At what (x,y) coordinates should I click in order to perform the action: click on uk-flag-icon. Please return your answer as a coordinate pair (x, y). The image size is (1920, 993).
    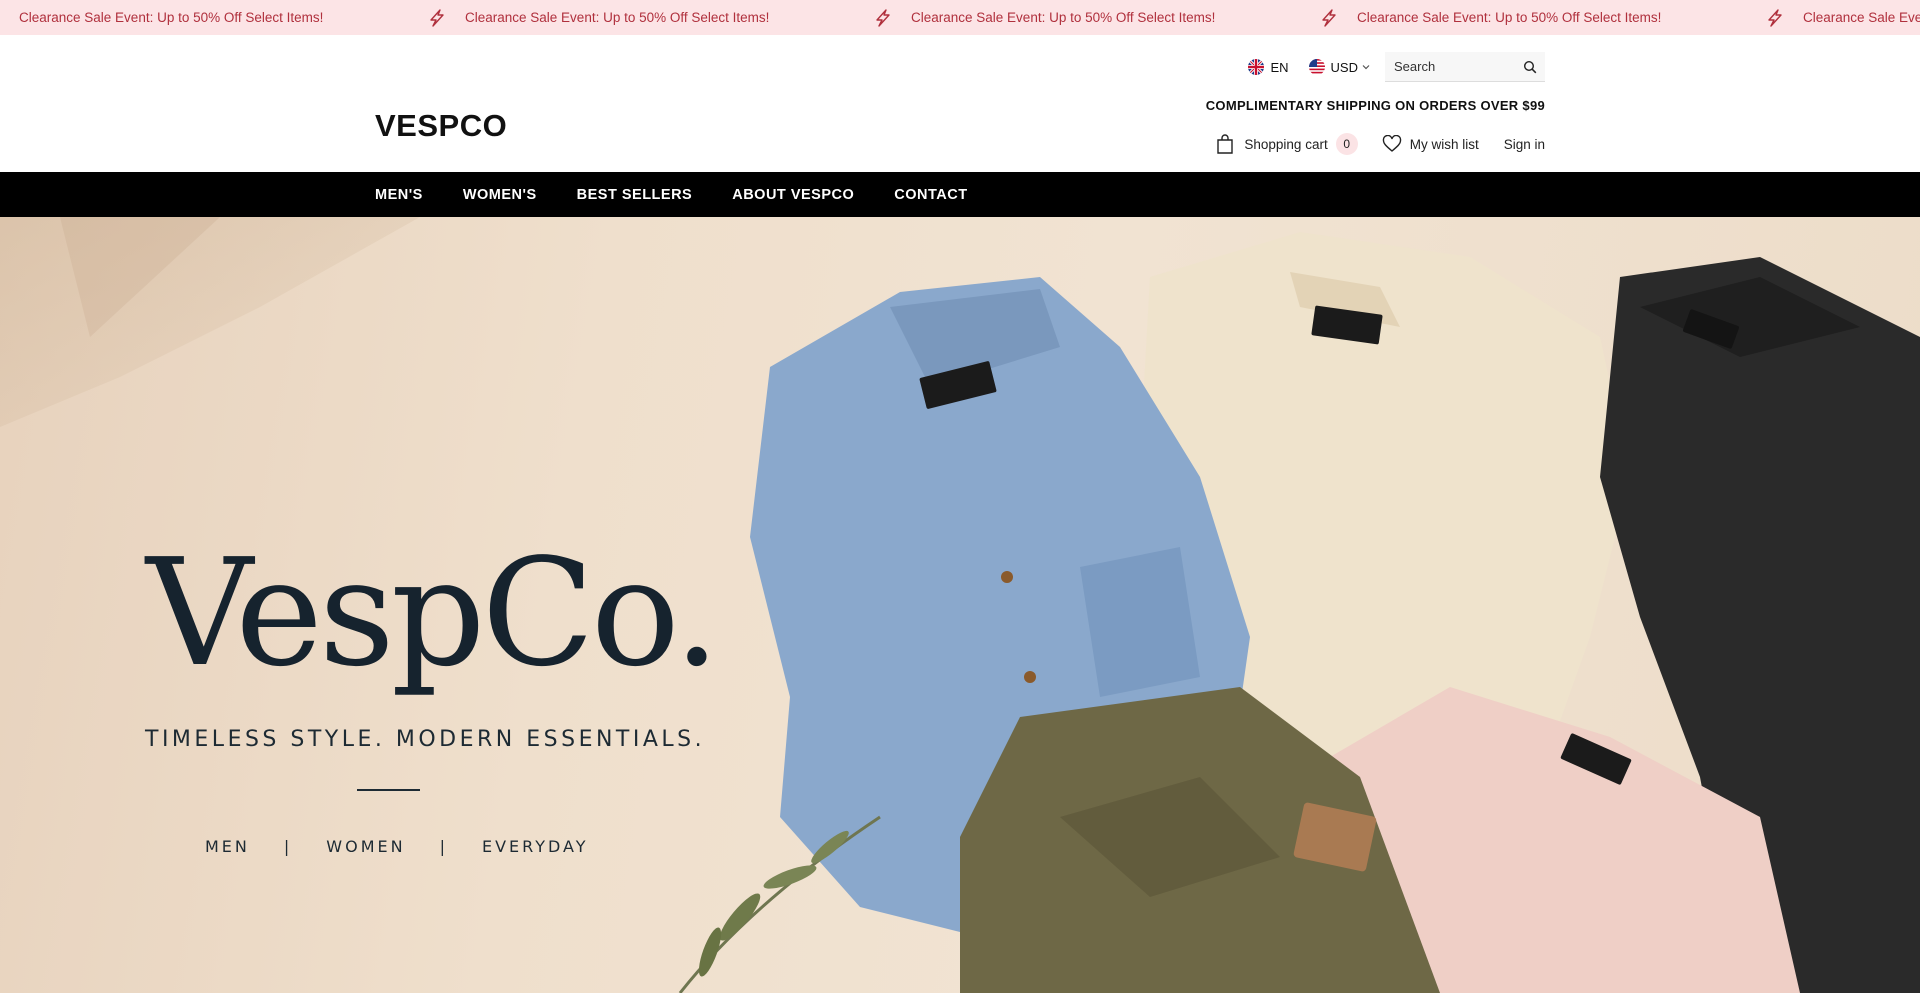
    Looking at the image, I should click on (1256, 67).